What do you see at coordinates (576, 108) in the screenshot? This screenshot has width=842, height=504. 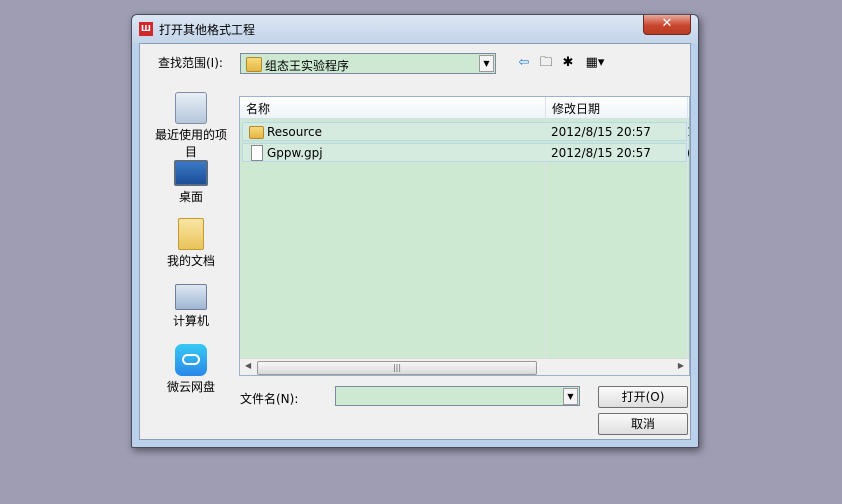 I see `column-modified-header: 修改日期` at bounding box center [576, 108].